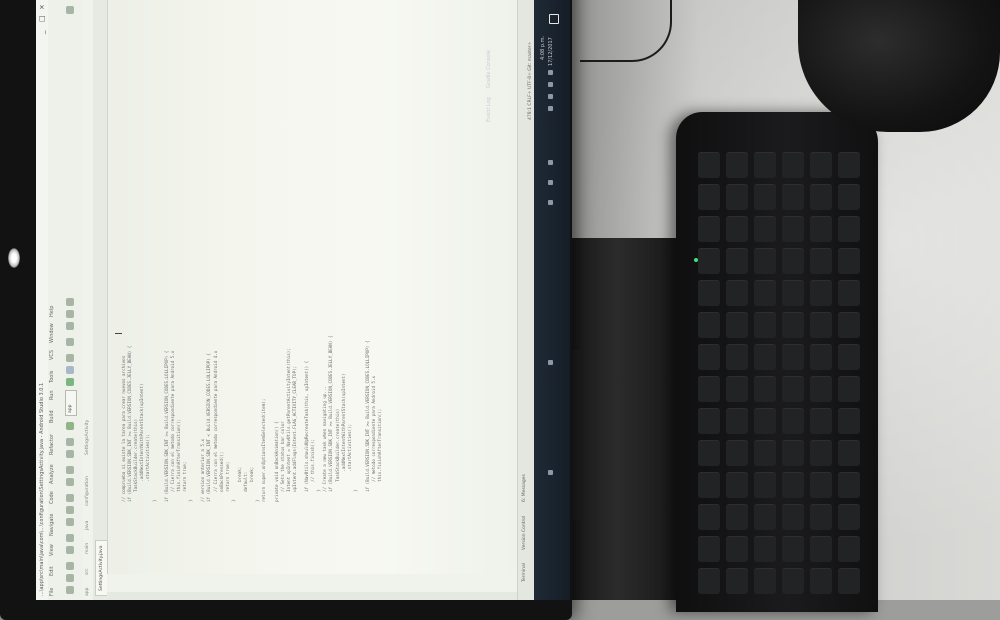 The width and height of the screenshot is (1000, 620). What do you see at coordinates (42, 7) in the screenshot?
I see `close-icon: ×` at bounding box center [42, 7].